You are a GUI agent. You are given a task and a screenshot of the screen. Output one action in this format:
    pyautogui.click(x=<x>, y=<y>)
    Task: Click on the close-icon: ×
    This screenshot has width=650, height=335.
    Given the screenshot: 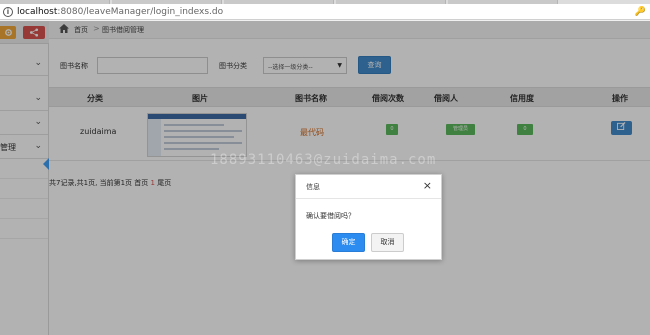 What is the action you would take?
    pyautogui.click(x=427, y=186)
    